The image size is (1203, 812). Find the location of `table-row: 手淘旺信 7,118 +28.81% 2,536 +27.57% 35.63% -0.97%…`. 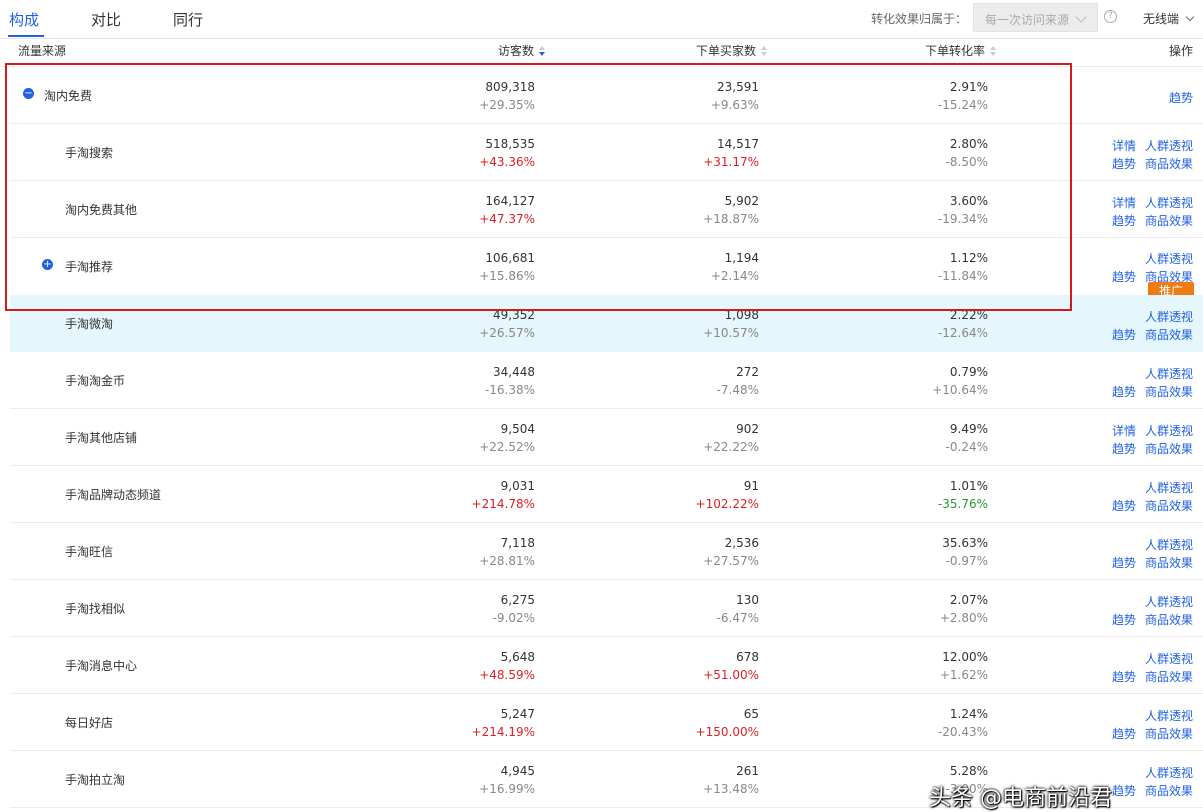

table-row: 手淘旺信 7,118 +28.81% 2,536 +27.57% 35.63% -0.97%… is located at coordinates (606, 551).